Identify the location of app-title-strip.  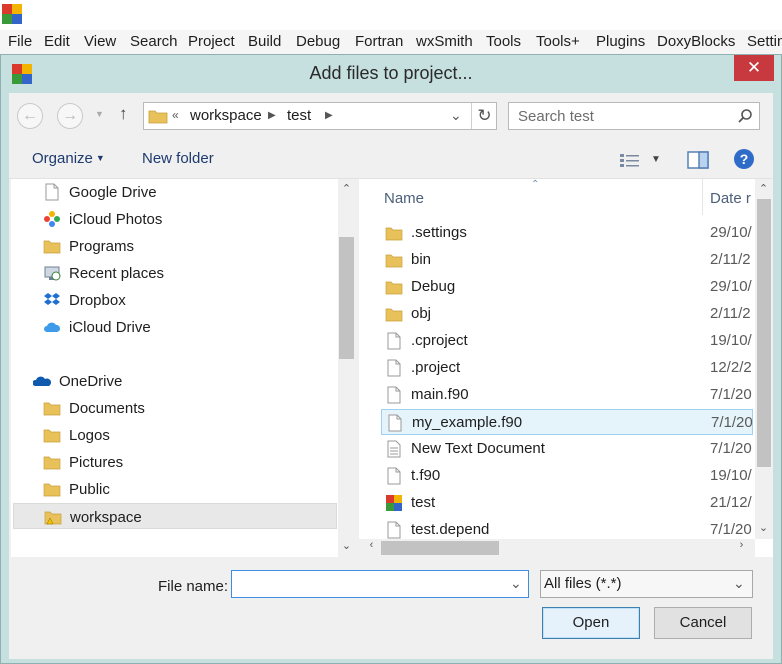
(391, 15).